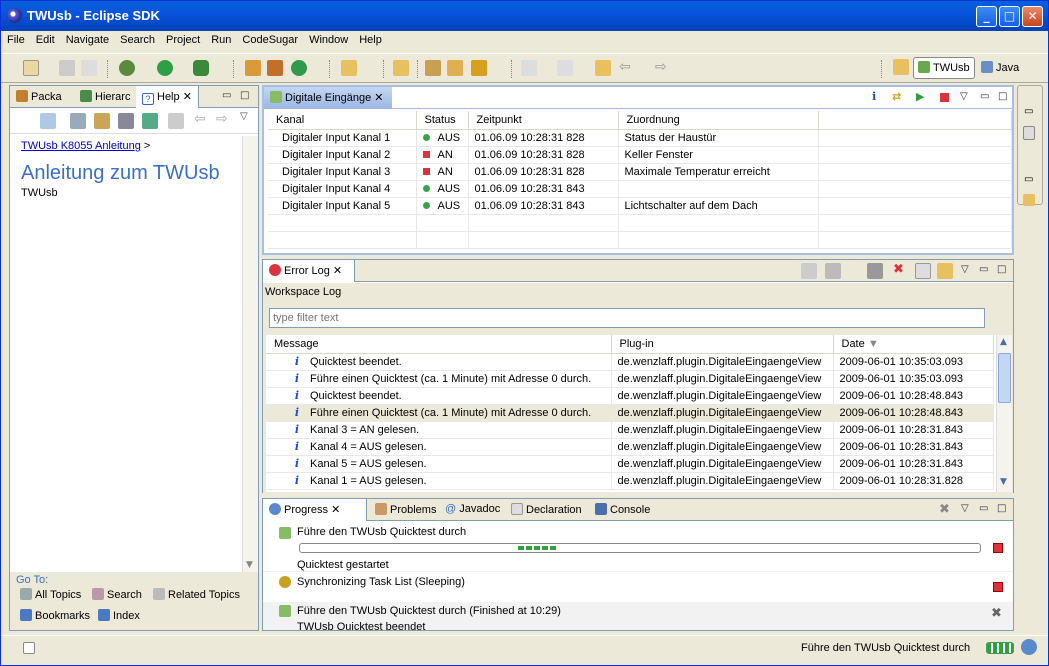  Describe the element at coordinates (45, 38) in the screenshot. I see `menu-edit: Edit` at that location.